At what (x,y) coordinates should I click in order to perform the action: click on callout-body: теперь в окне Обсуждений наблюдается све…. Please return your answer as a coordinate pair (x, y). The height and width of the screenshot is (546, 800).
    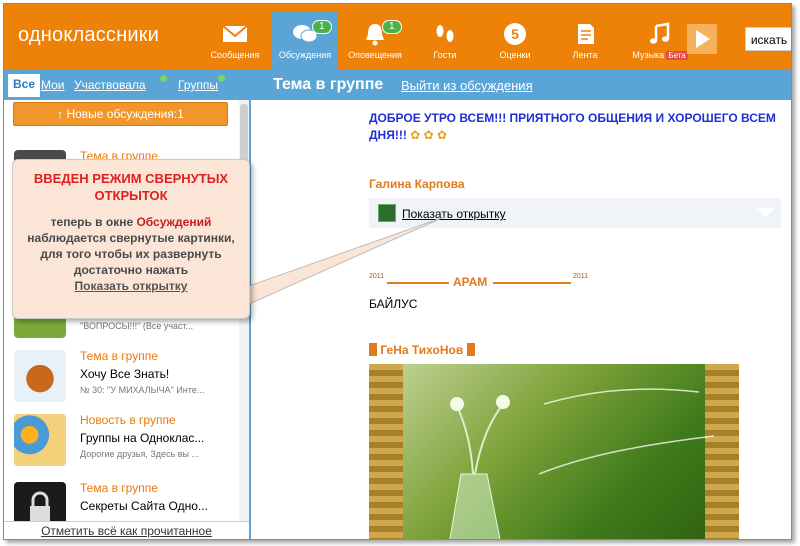
    Looking at the image, I should click on (131, 254).